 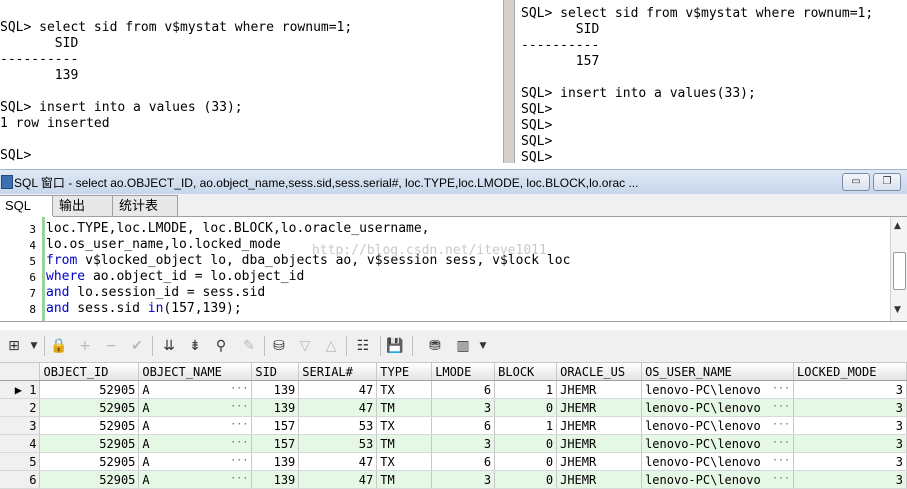 I want to click on scroll-up-icon: ▲, so click(x=897, y=226).